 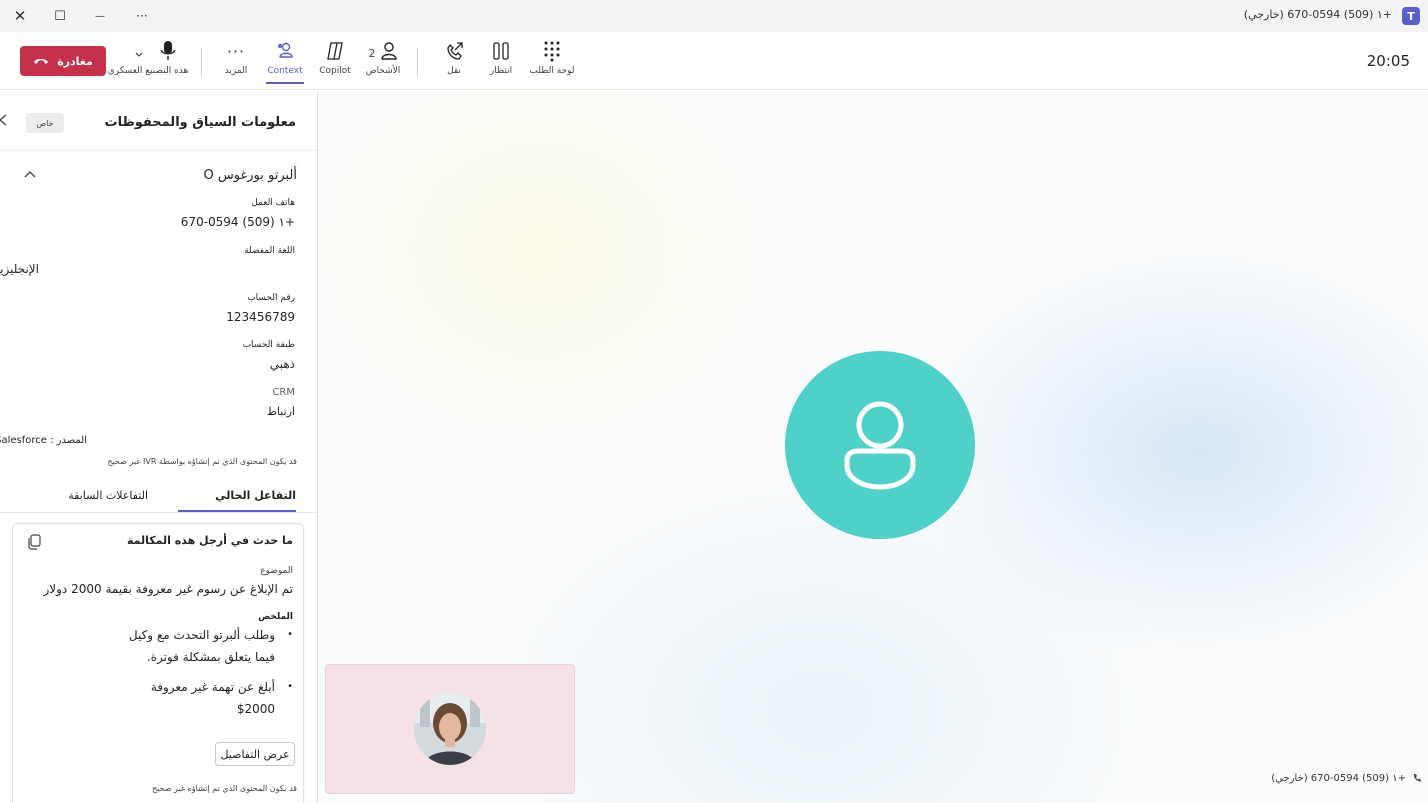 What do you see at coordinates (501, 61) in the screenshot?
I see `hold-button: انتظار` at bounding box center [501, 61].